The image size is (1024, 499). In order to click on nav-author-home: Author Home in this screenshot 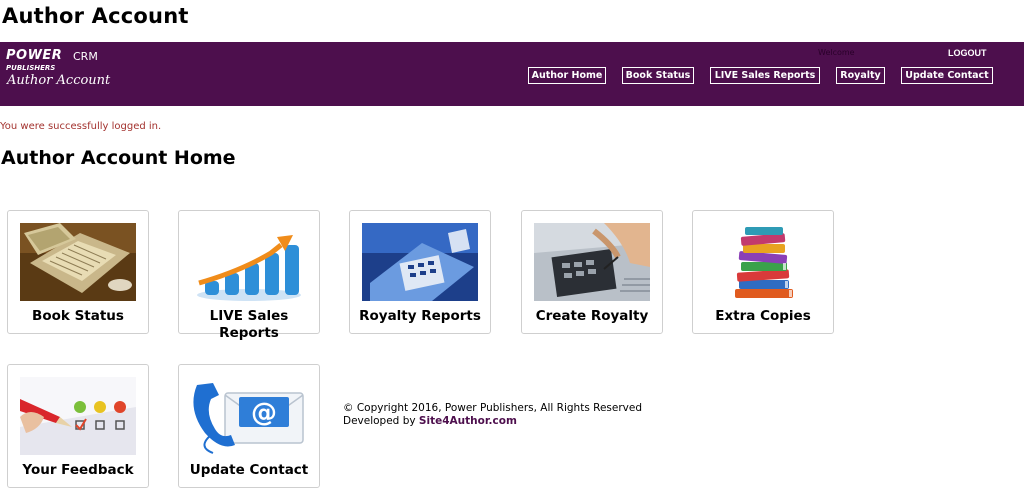, I will do `click(567, 75)`.